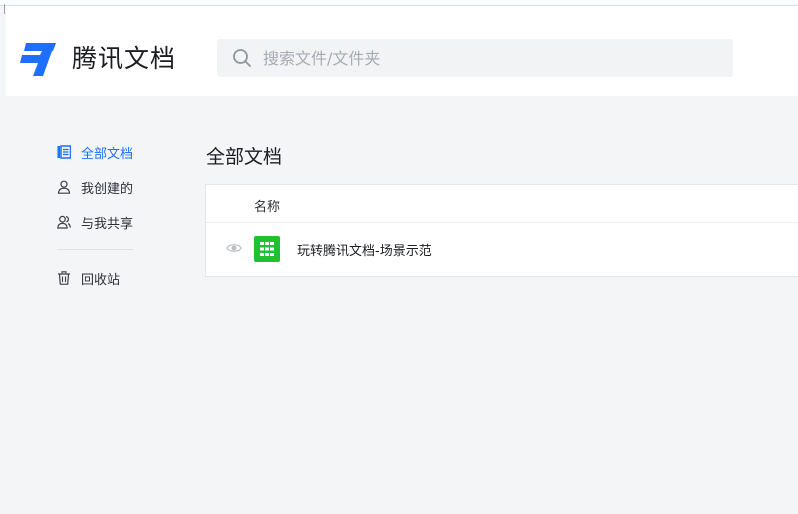 The height and width of the screenshot is (514, 798). I want to click on sidebar-item-label: 回收站, so click(101, 280).